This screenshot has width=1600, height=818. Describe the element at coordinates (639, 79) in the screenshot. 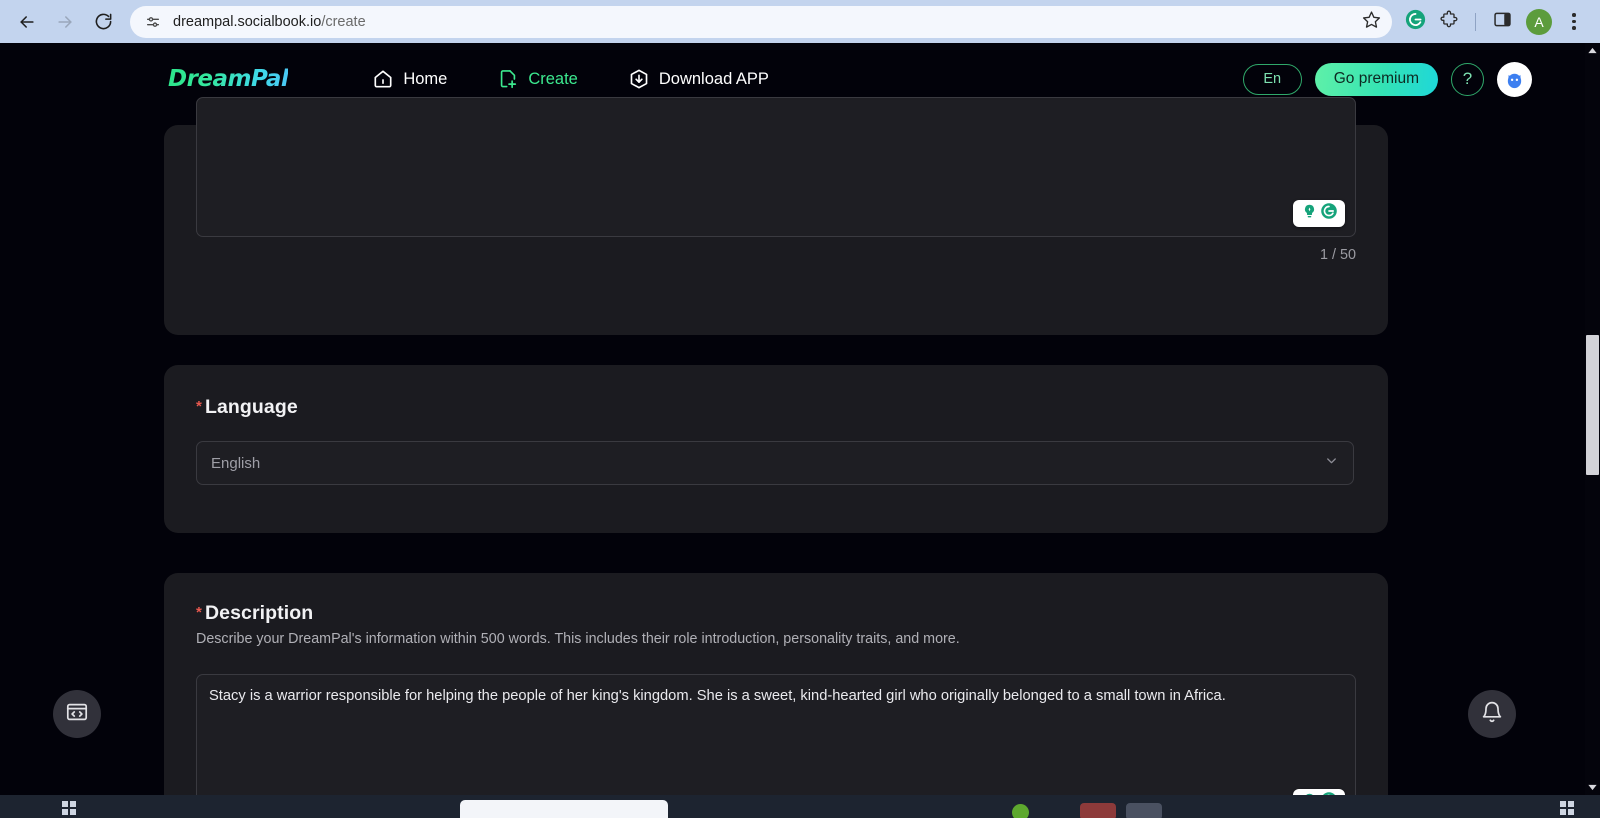

I see `download-icon` at that location.